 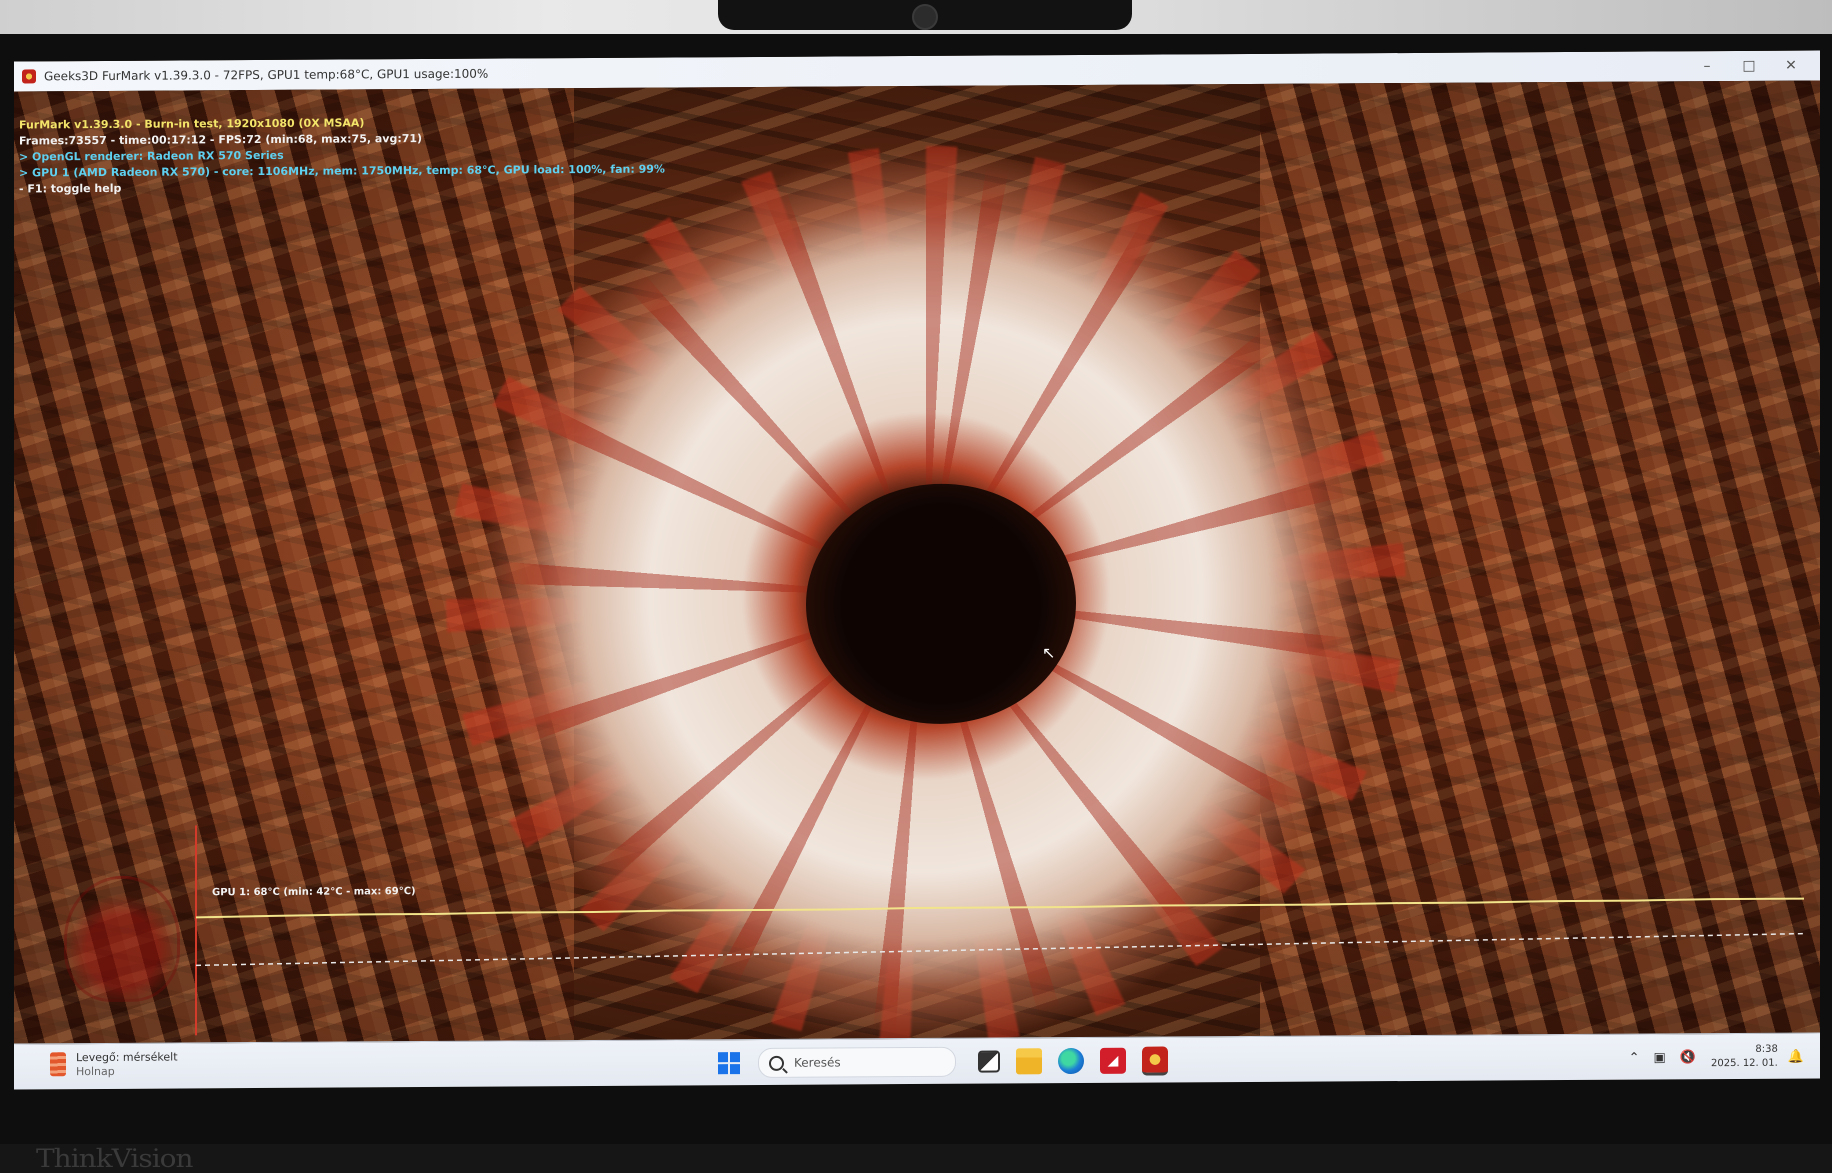 What do you see at coordinates (1766, 1049) in the screenshot?
I see `clock-time: 8:38` at bounding box center [1766, 1049].